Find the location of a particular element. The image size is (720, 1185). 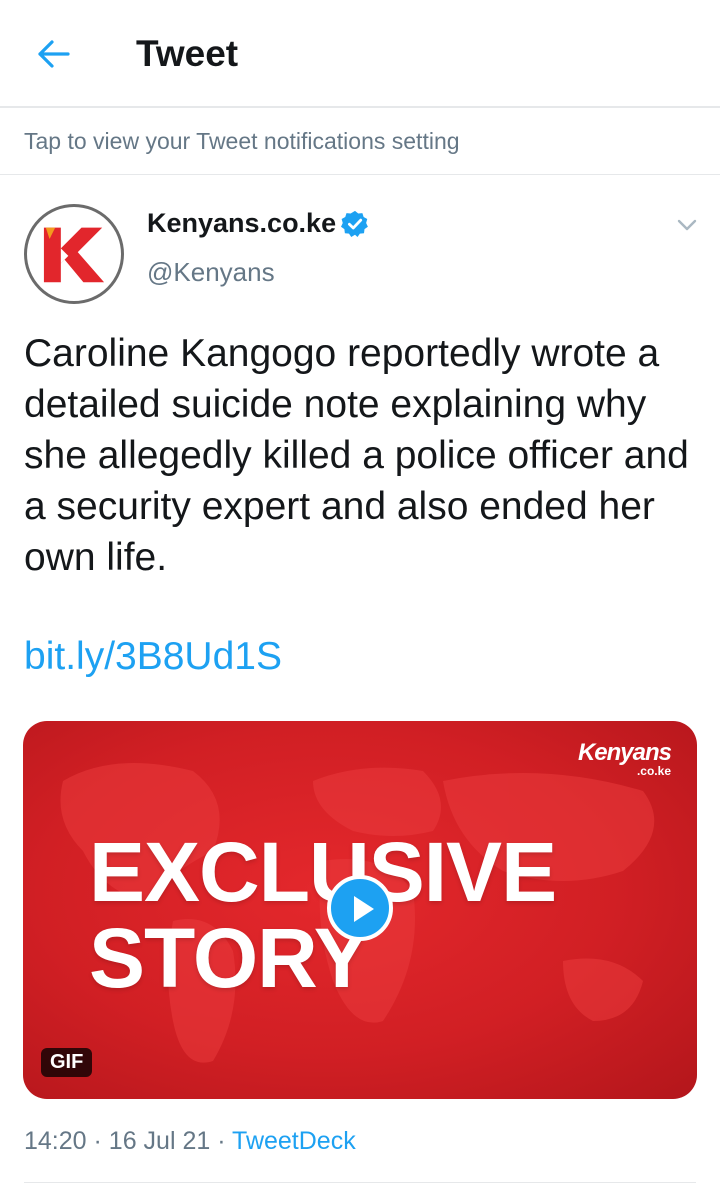

tweet-time: 14:20 is located at coordinates (55, 1141).